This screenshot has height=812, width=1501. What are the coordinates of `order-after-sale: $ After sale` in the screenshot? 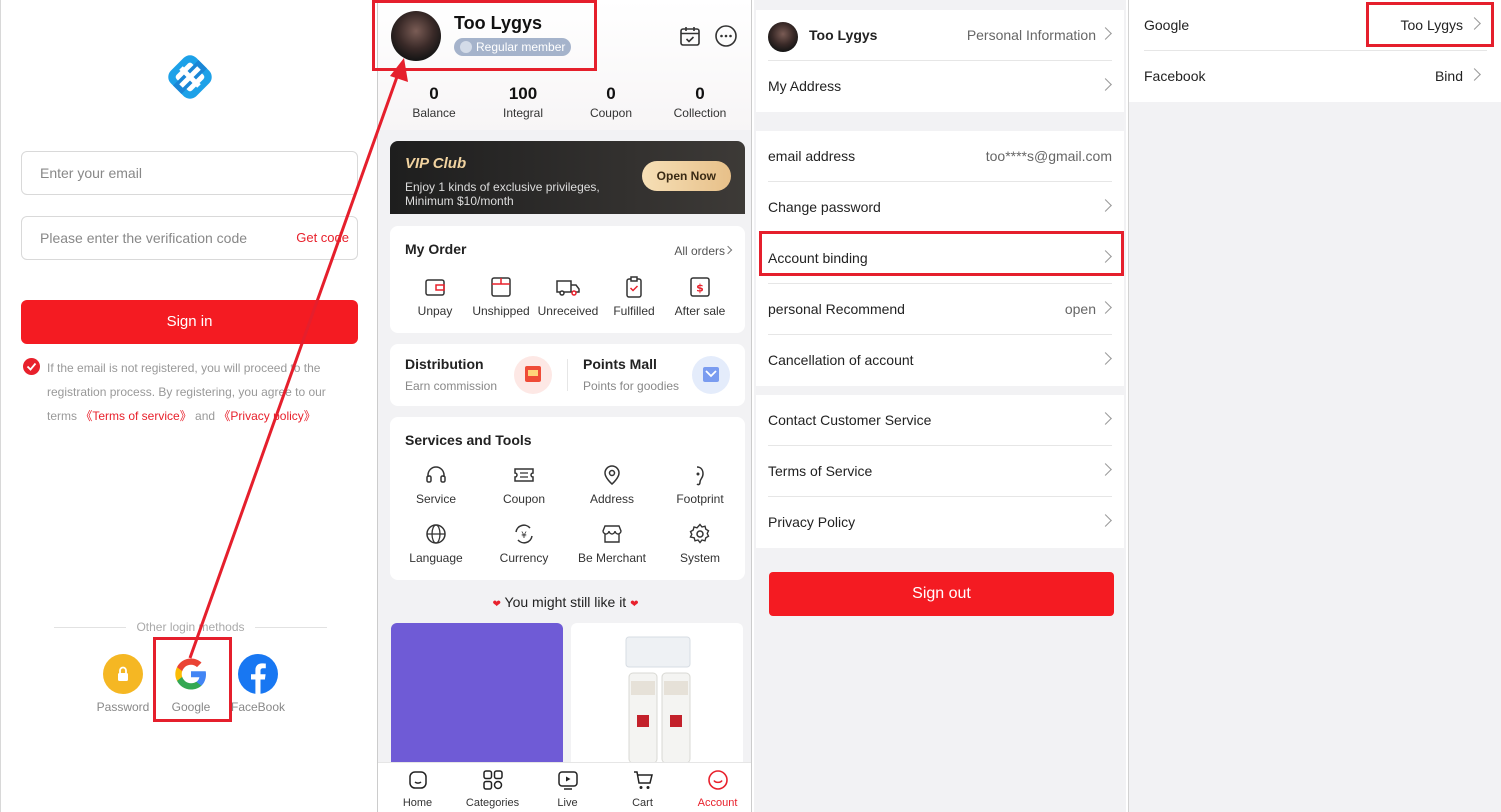 It's located at (700, 296).